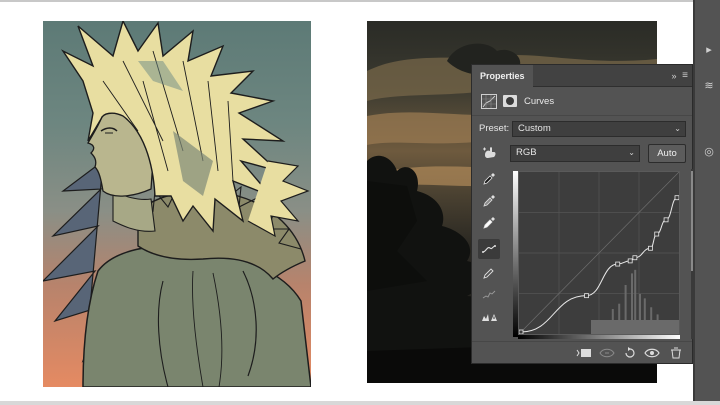 This screenshot has height=405, width=720. I want to click on curve-edit-points-icon, so click(489, 249).